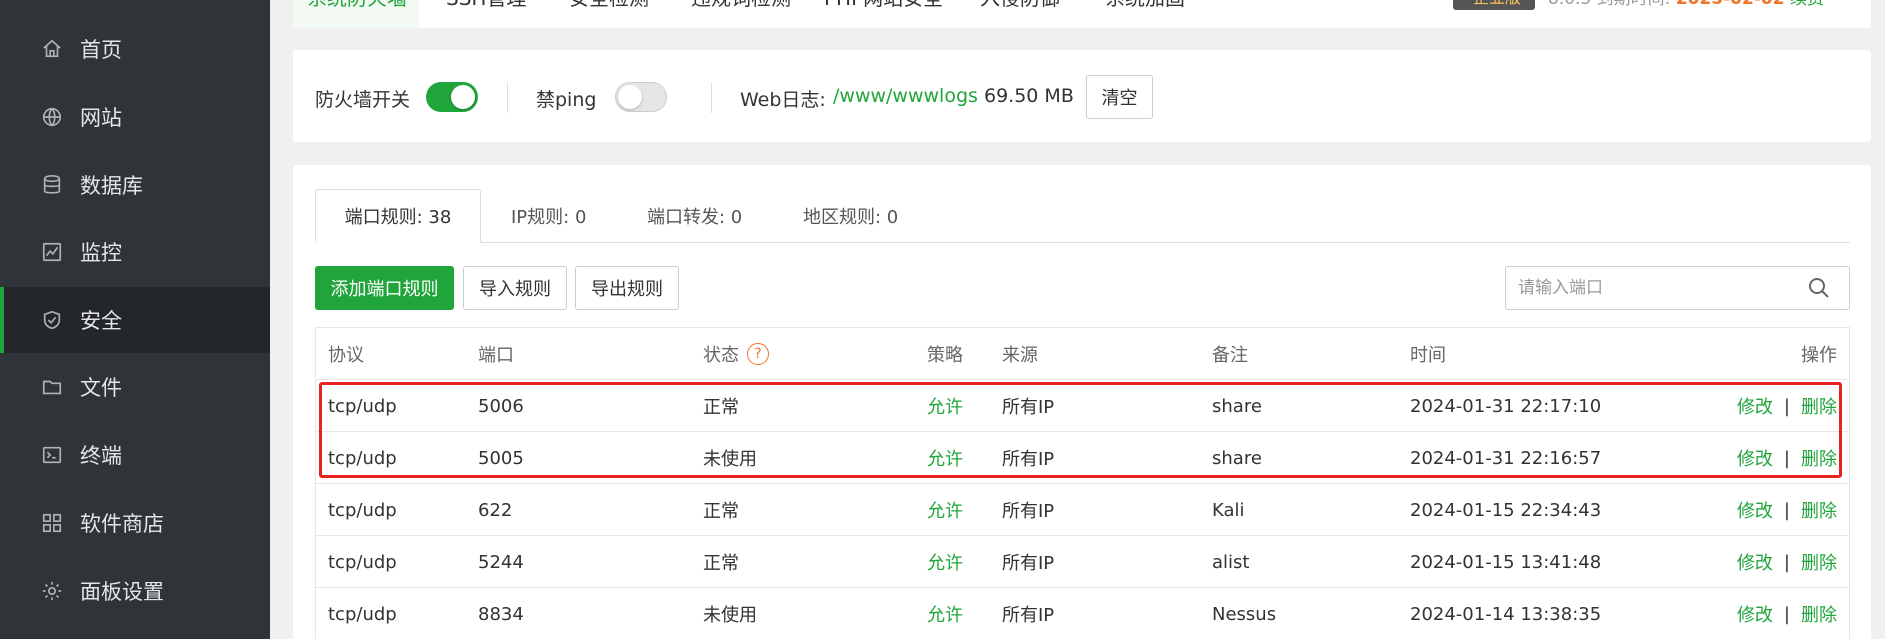 The height and width of the screenshot is (639, 1885). I want to click on home-icon, so click(52, 49).